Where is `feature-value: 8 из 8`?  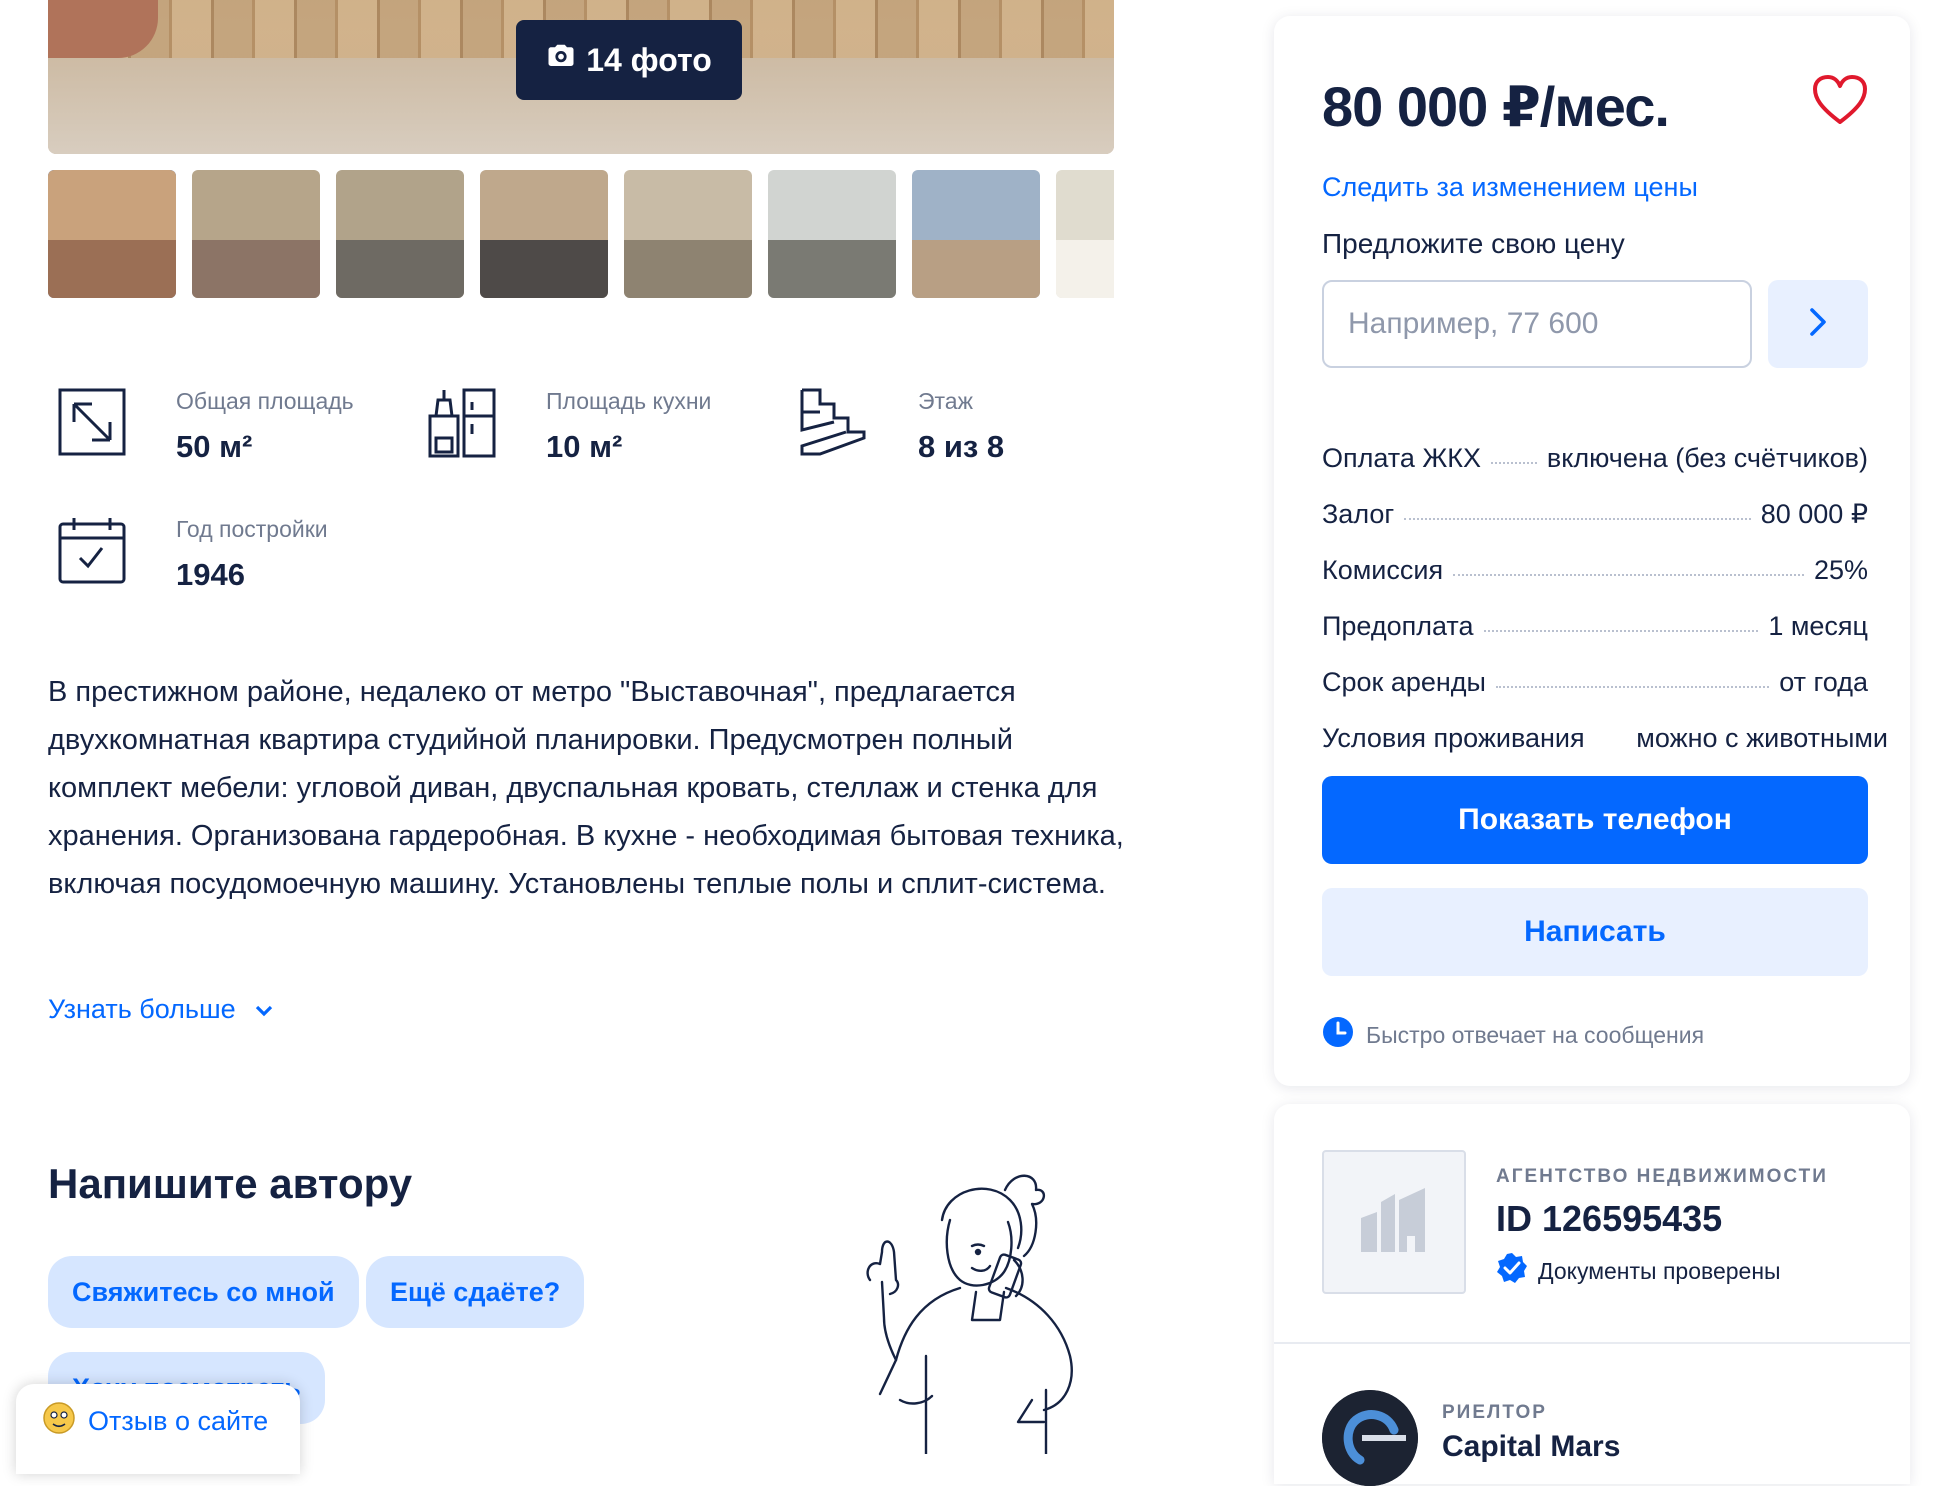 feature-value: 8 из 8 is located at coordinates (961, 446).